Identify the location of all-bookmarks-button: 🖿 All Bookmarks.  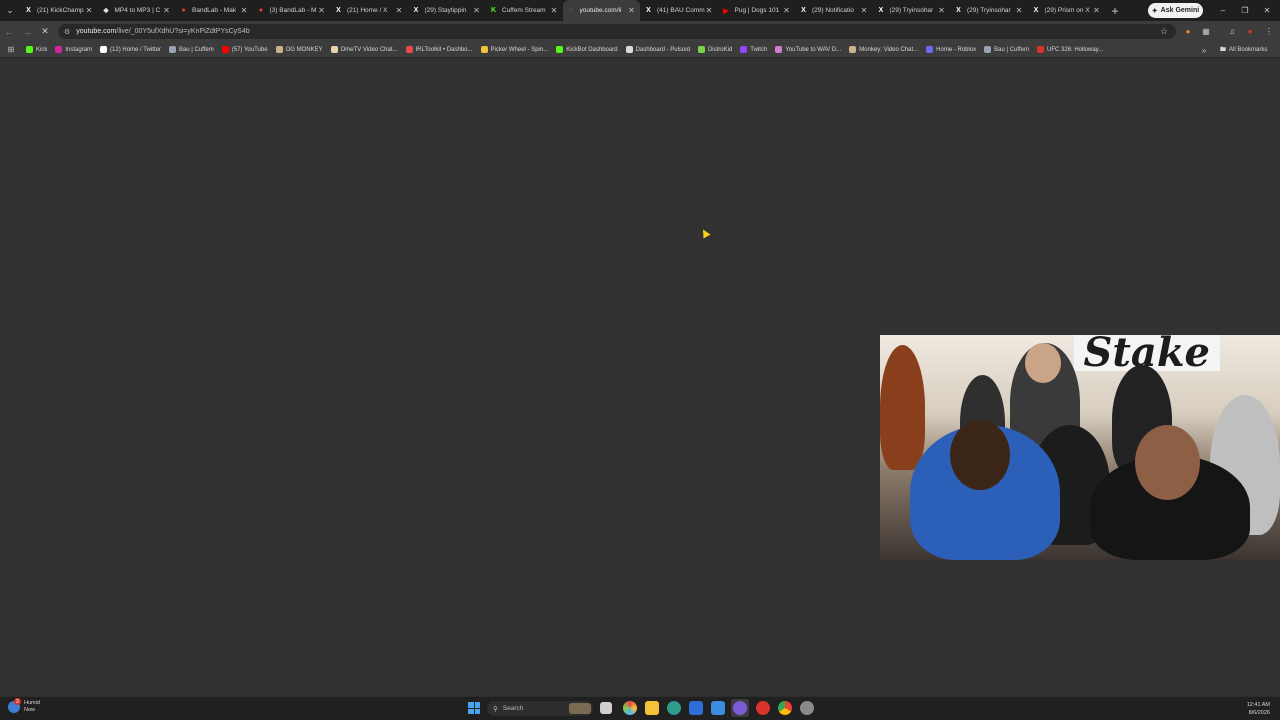
(1243, 50).